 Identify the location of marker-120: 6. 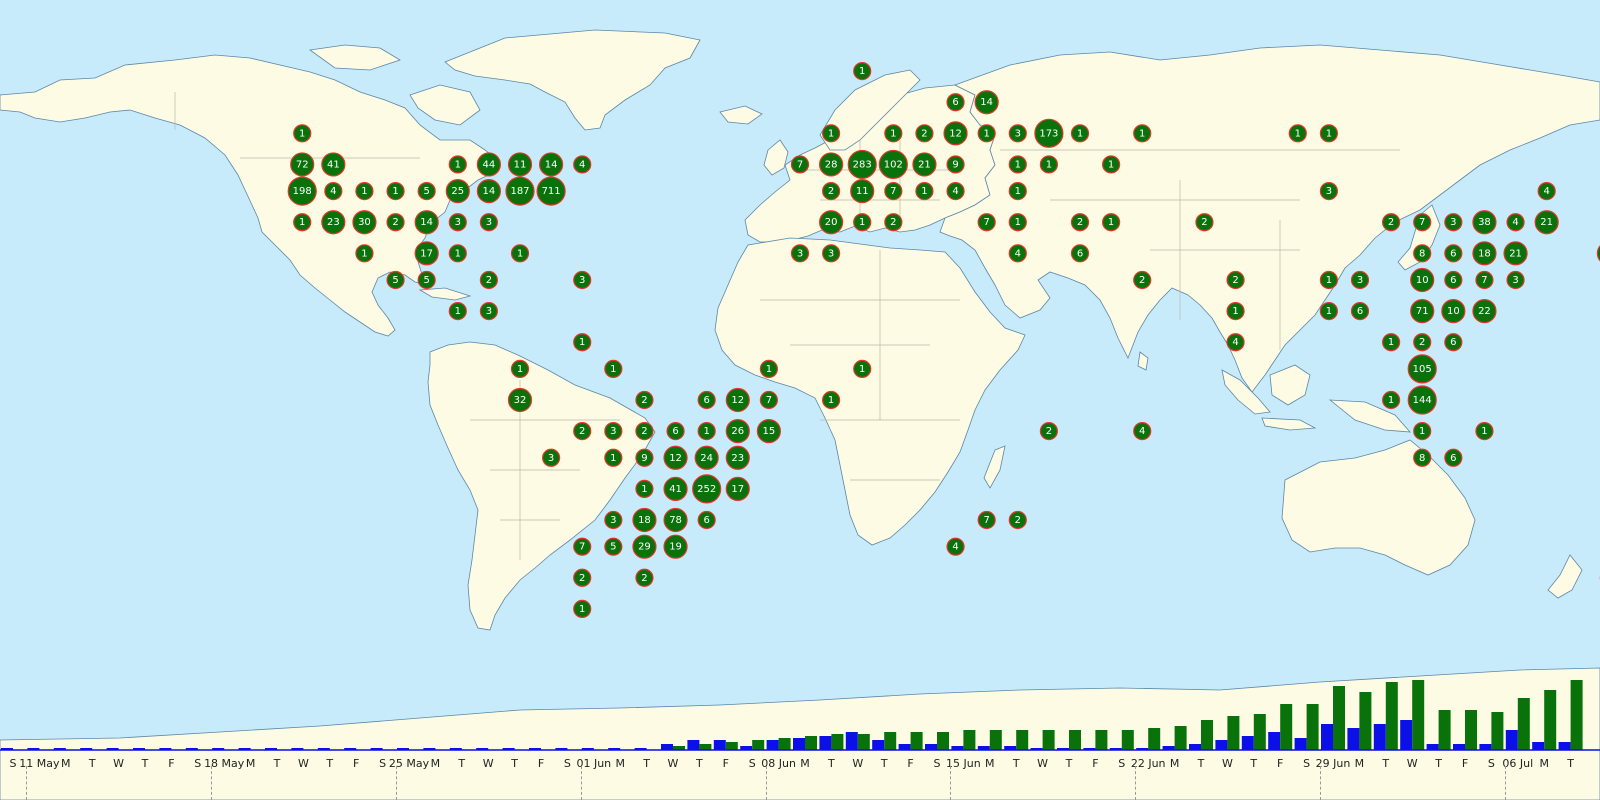
(1453, 253).